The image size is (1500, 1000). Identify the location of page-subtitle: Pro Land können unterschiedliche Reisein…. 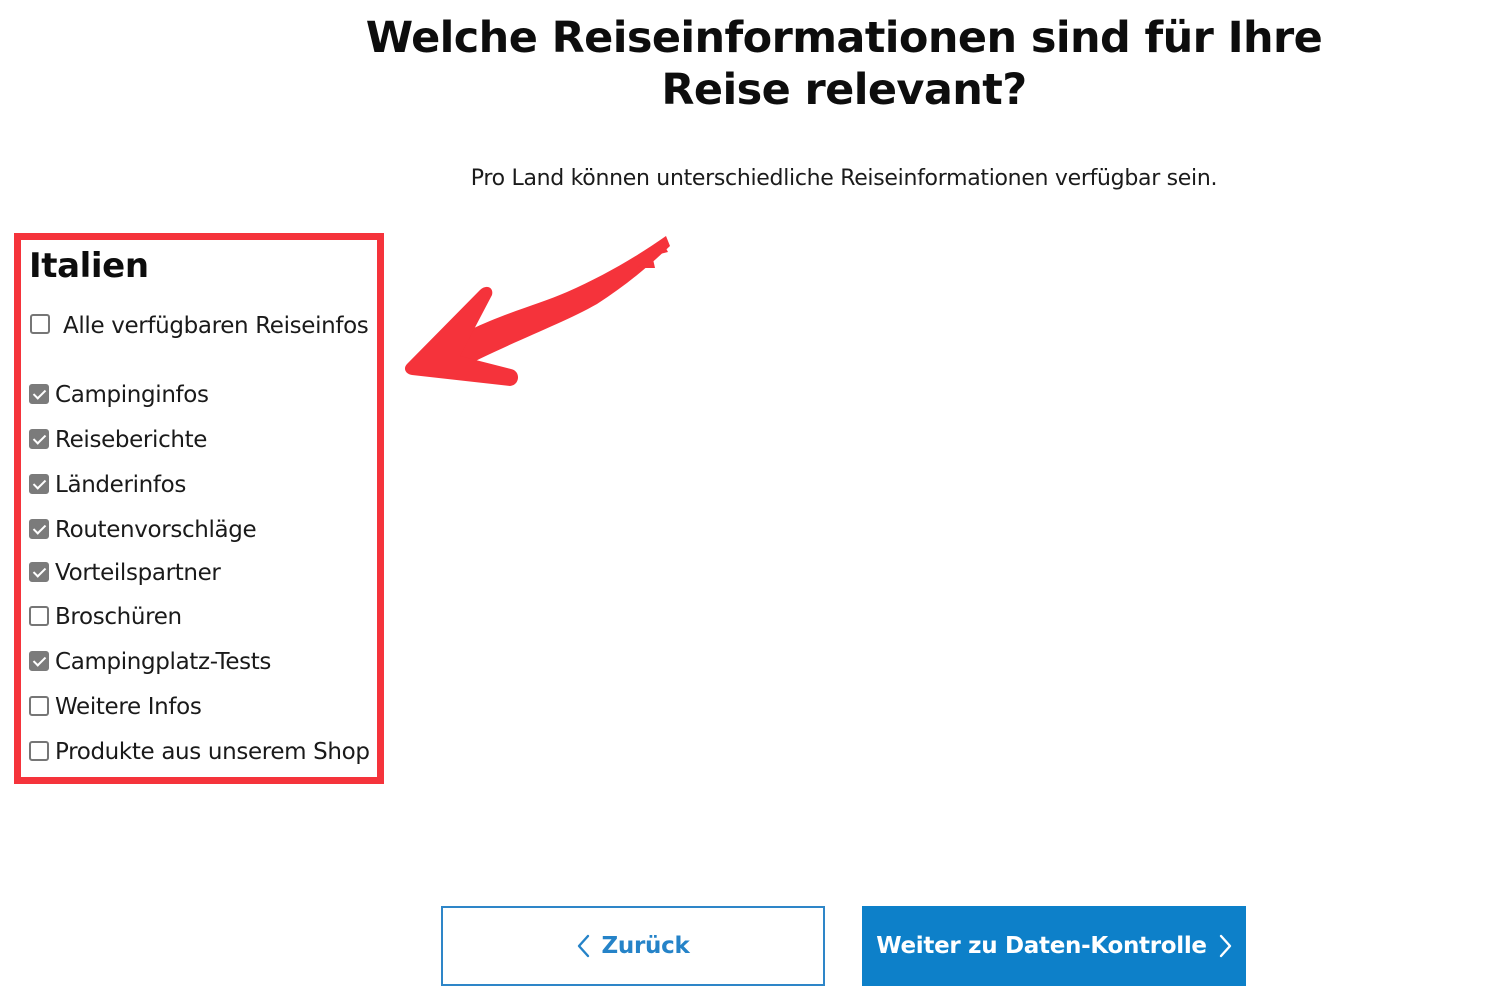
(844, 178).